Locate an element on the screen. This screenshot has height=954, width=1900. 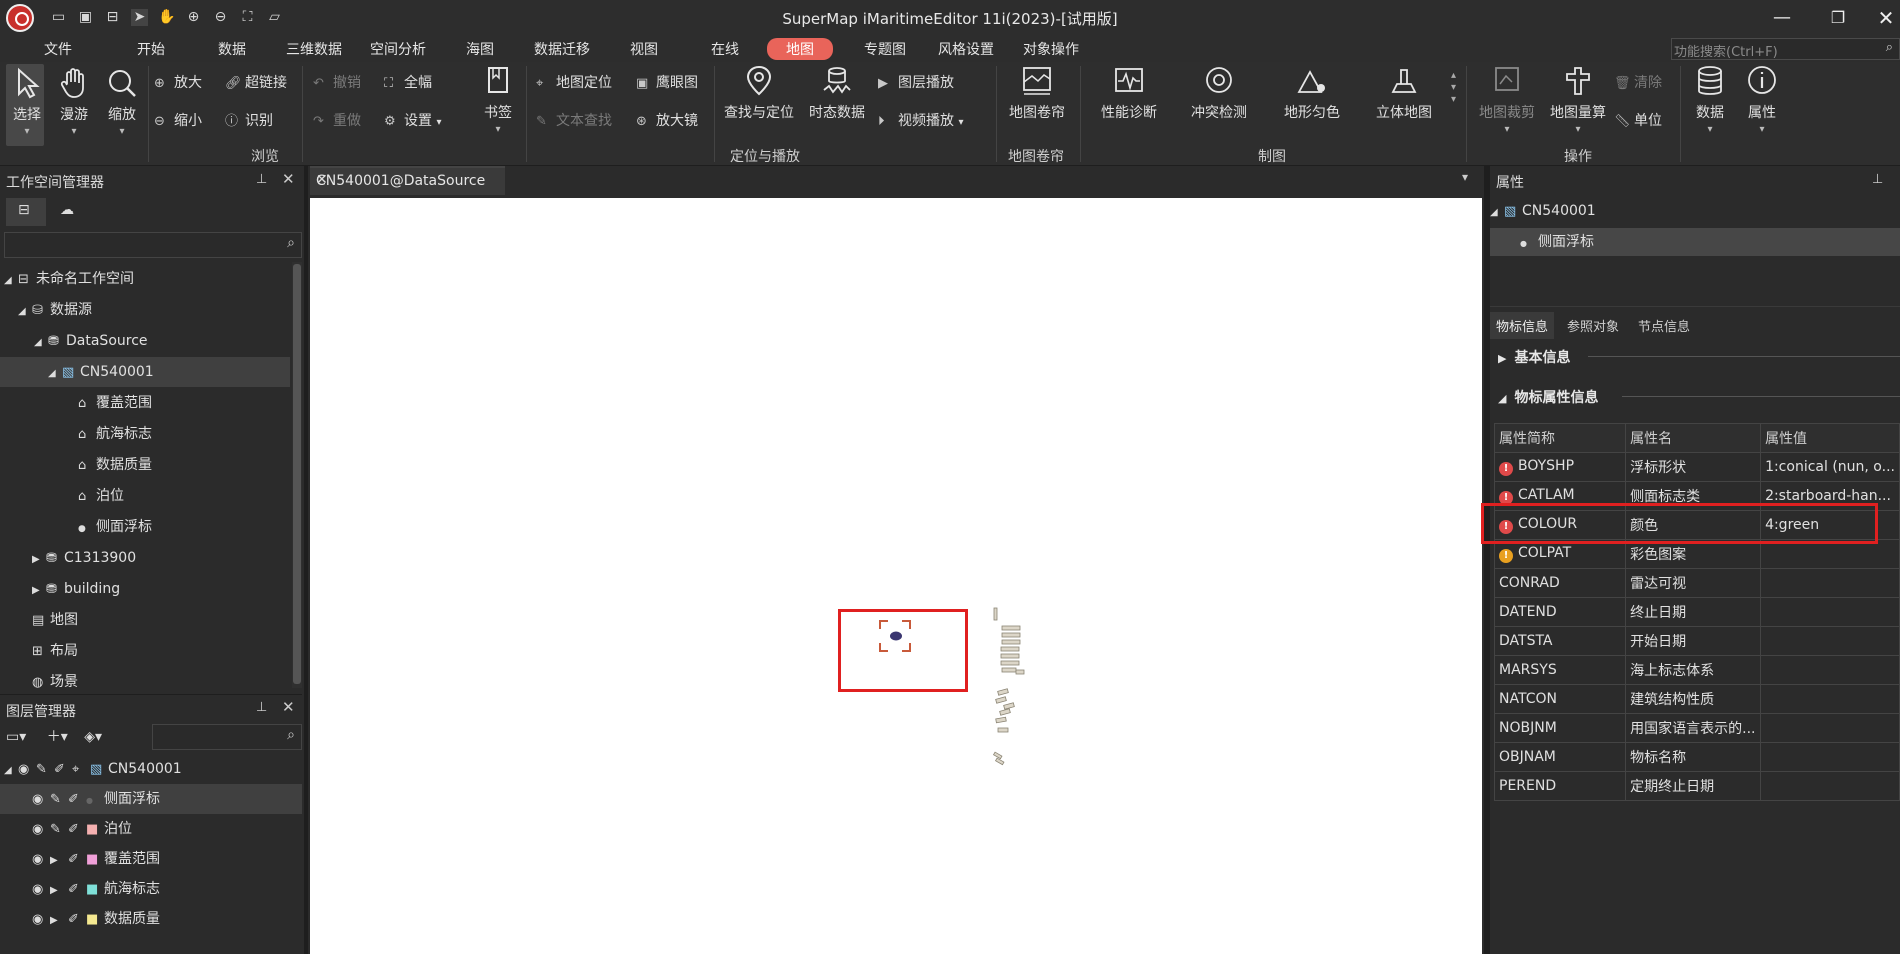
column-header: 属性值 is located at coordinates (1830, 438).